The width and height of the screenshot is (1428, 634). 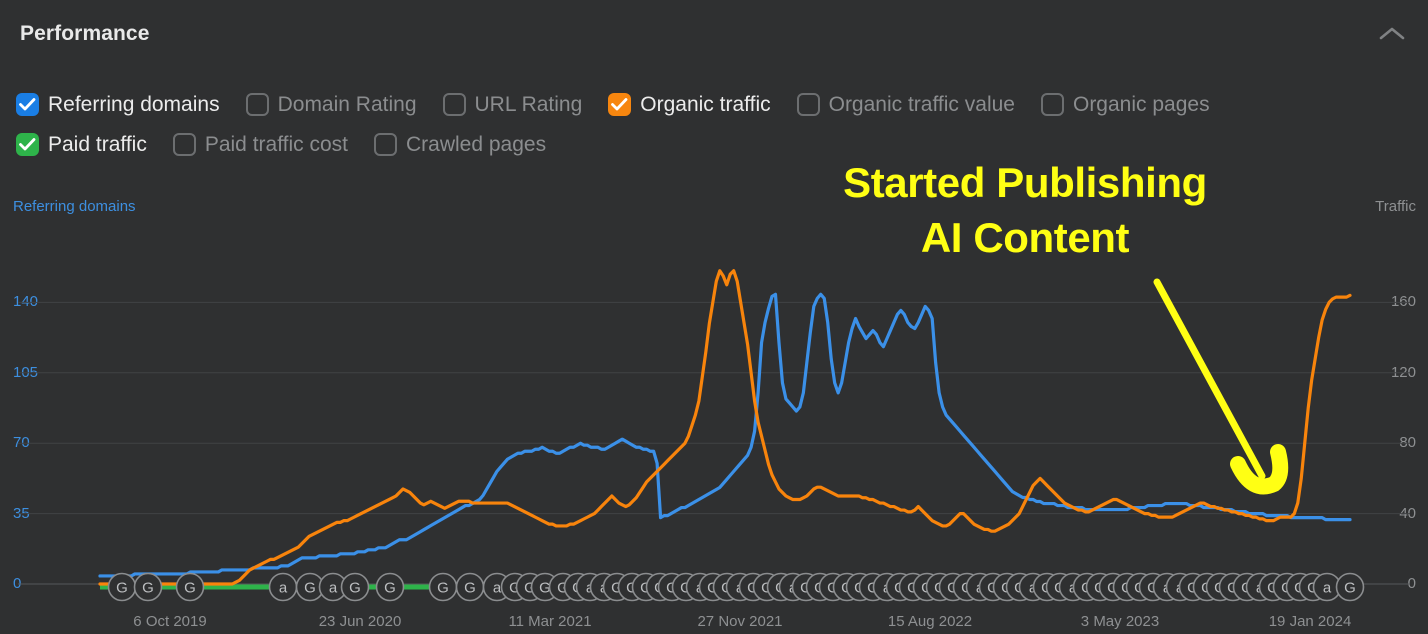 I want to click on checkbox-referring-domains, so click(x=27, y=104).